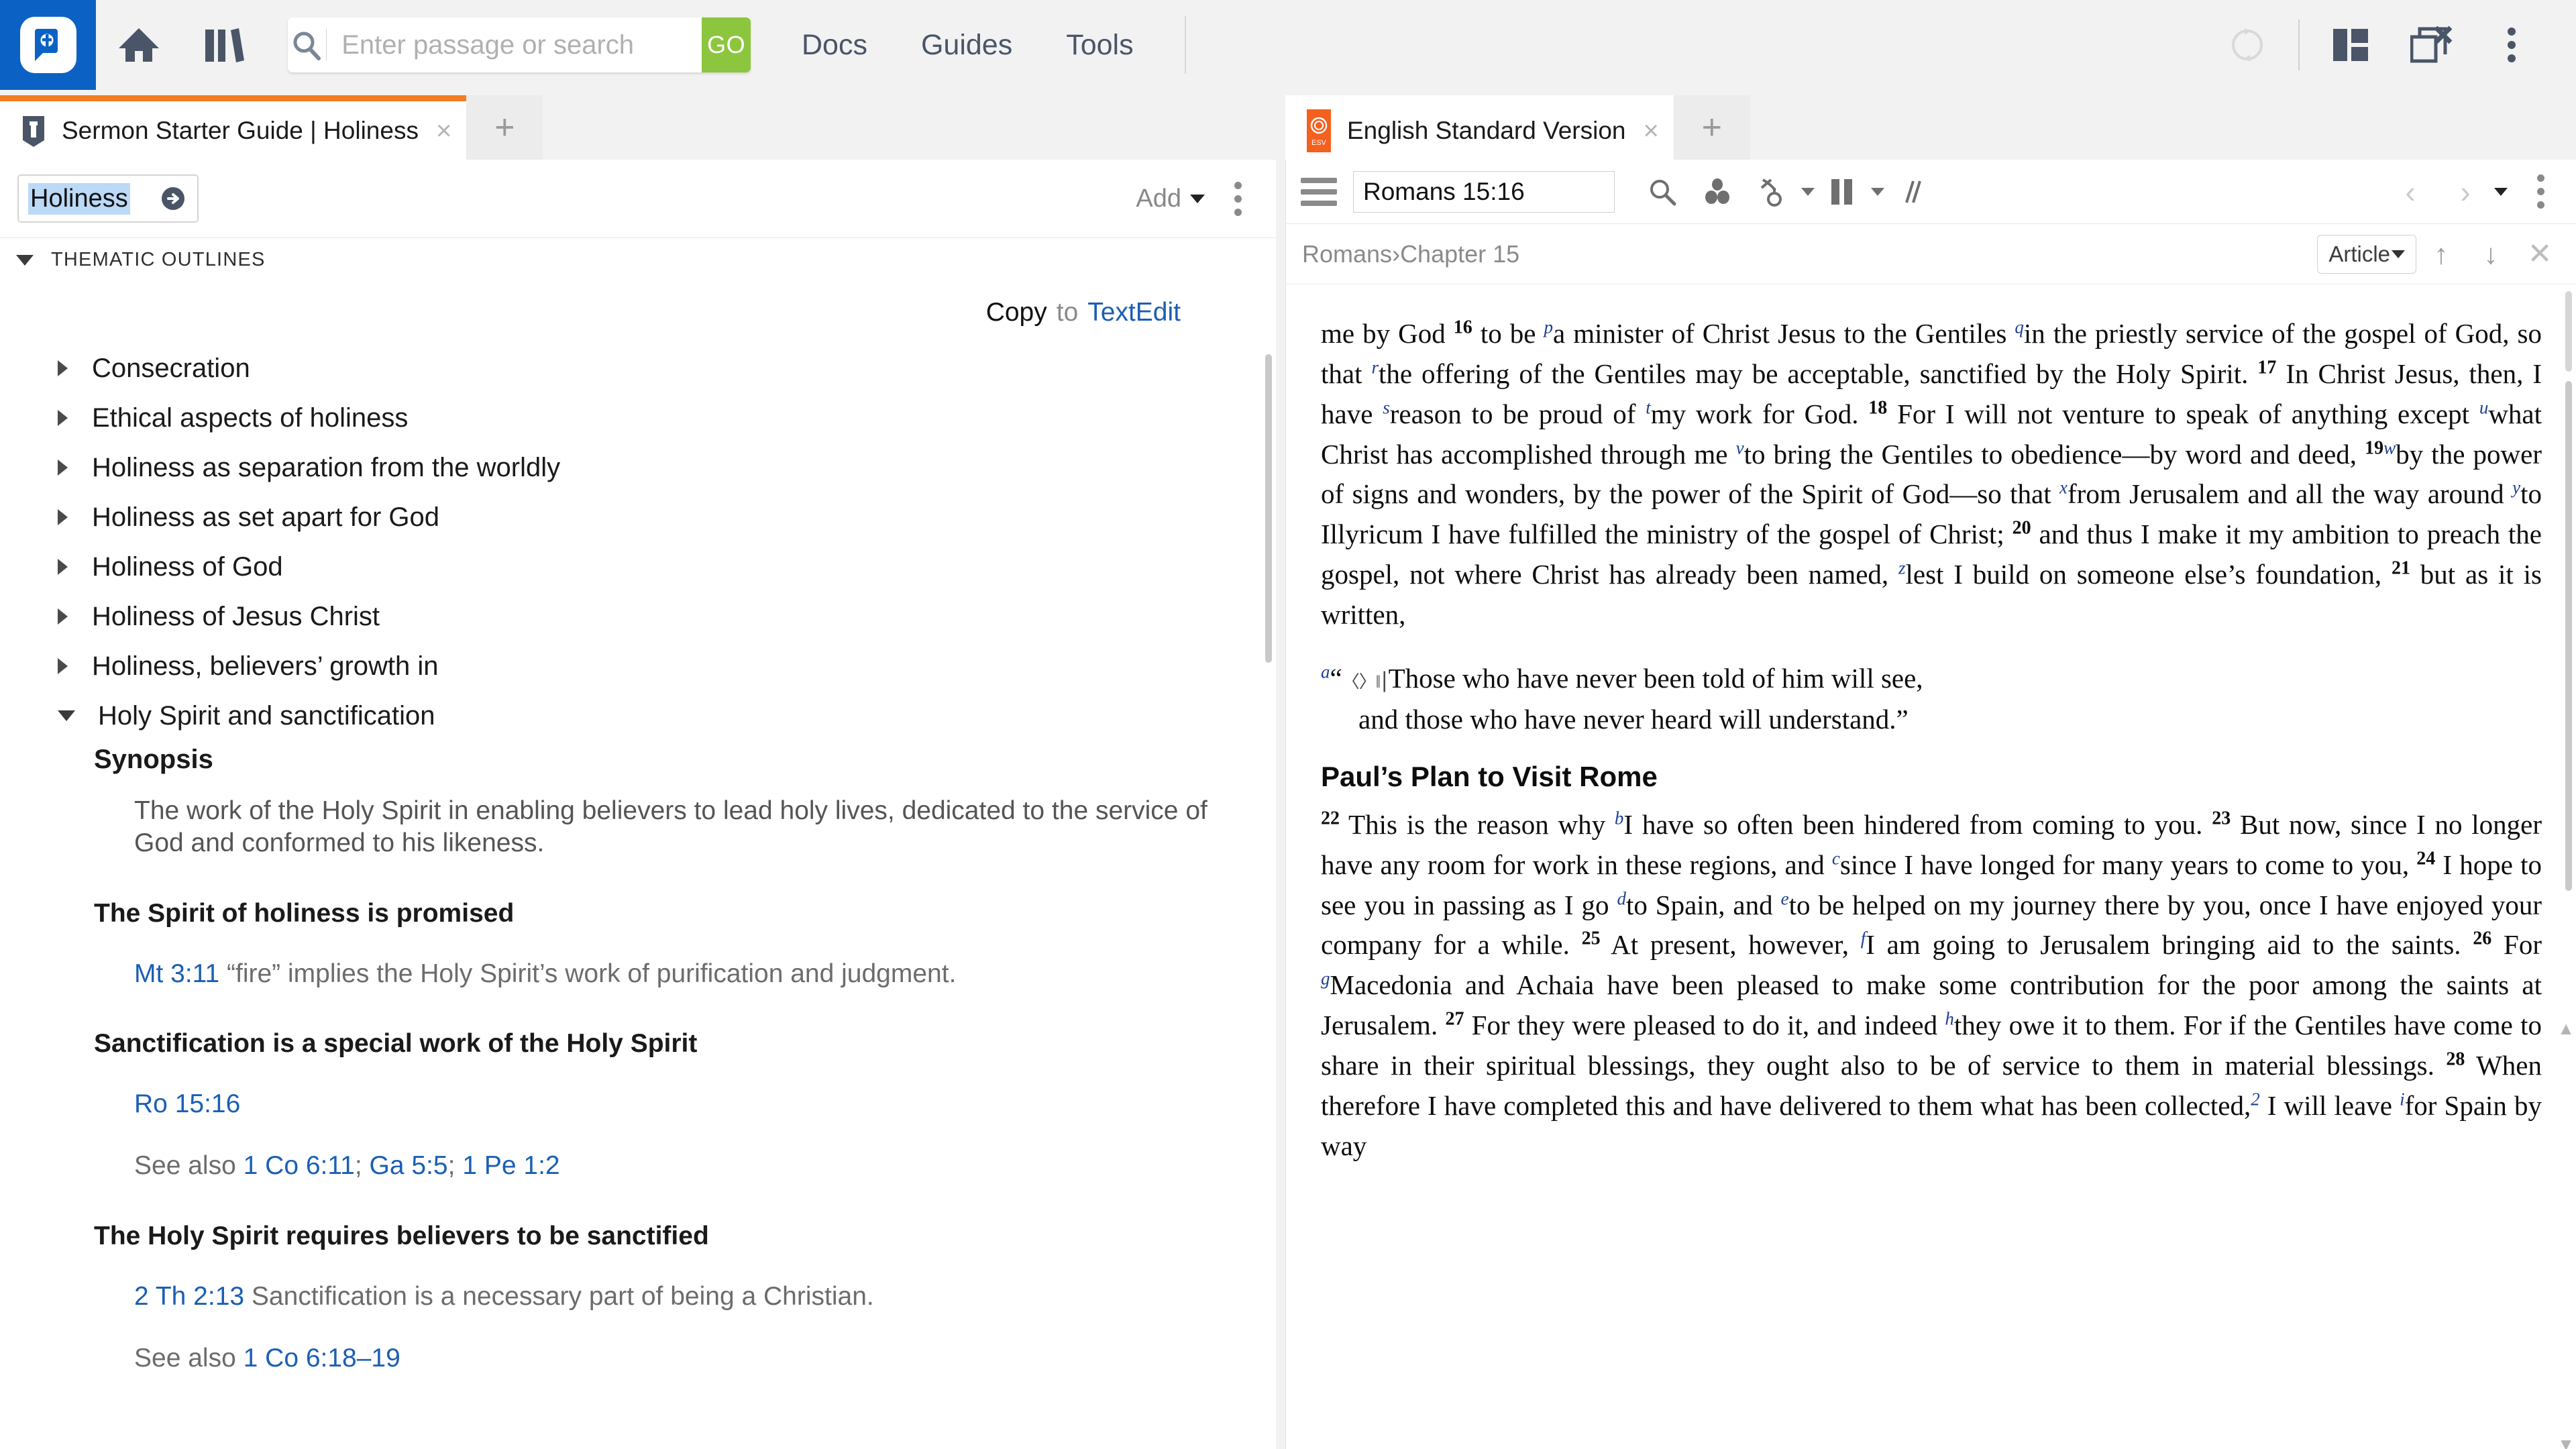  Describe the element at coordinates (1740, 447) in the screenshot. I see `footnote-marker: v` at that location.